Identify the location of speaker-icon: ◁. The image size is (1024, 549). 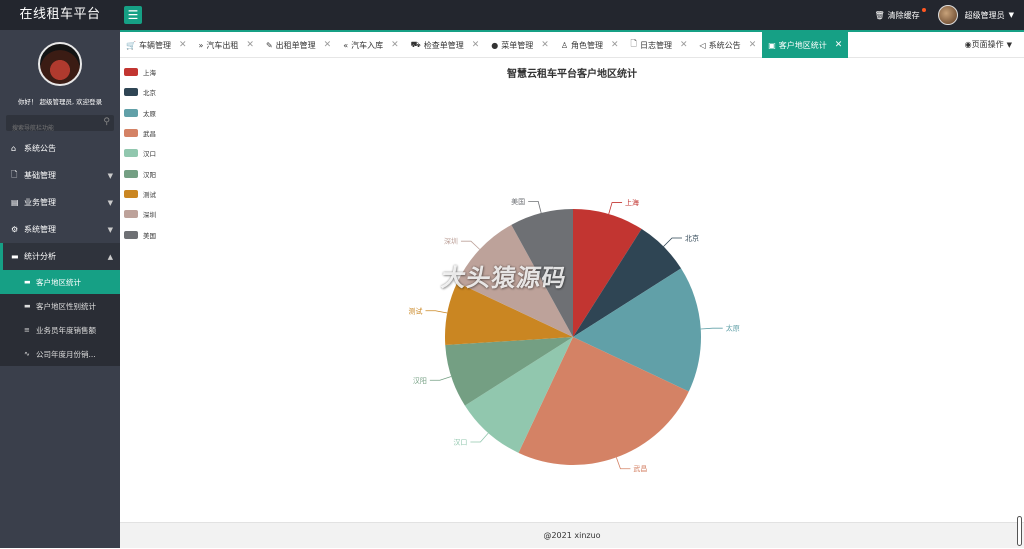
(702, 45).